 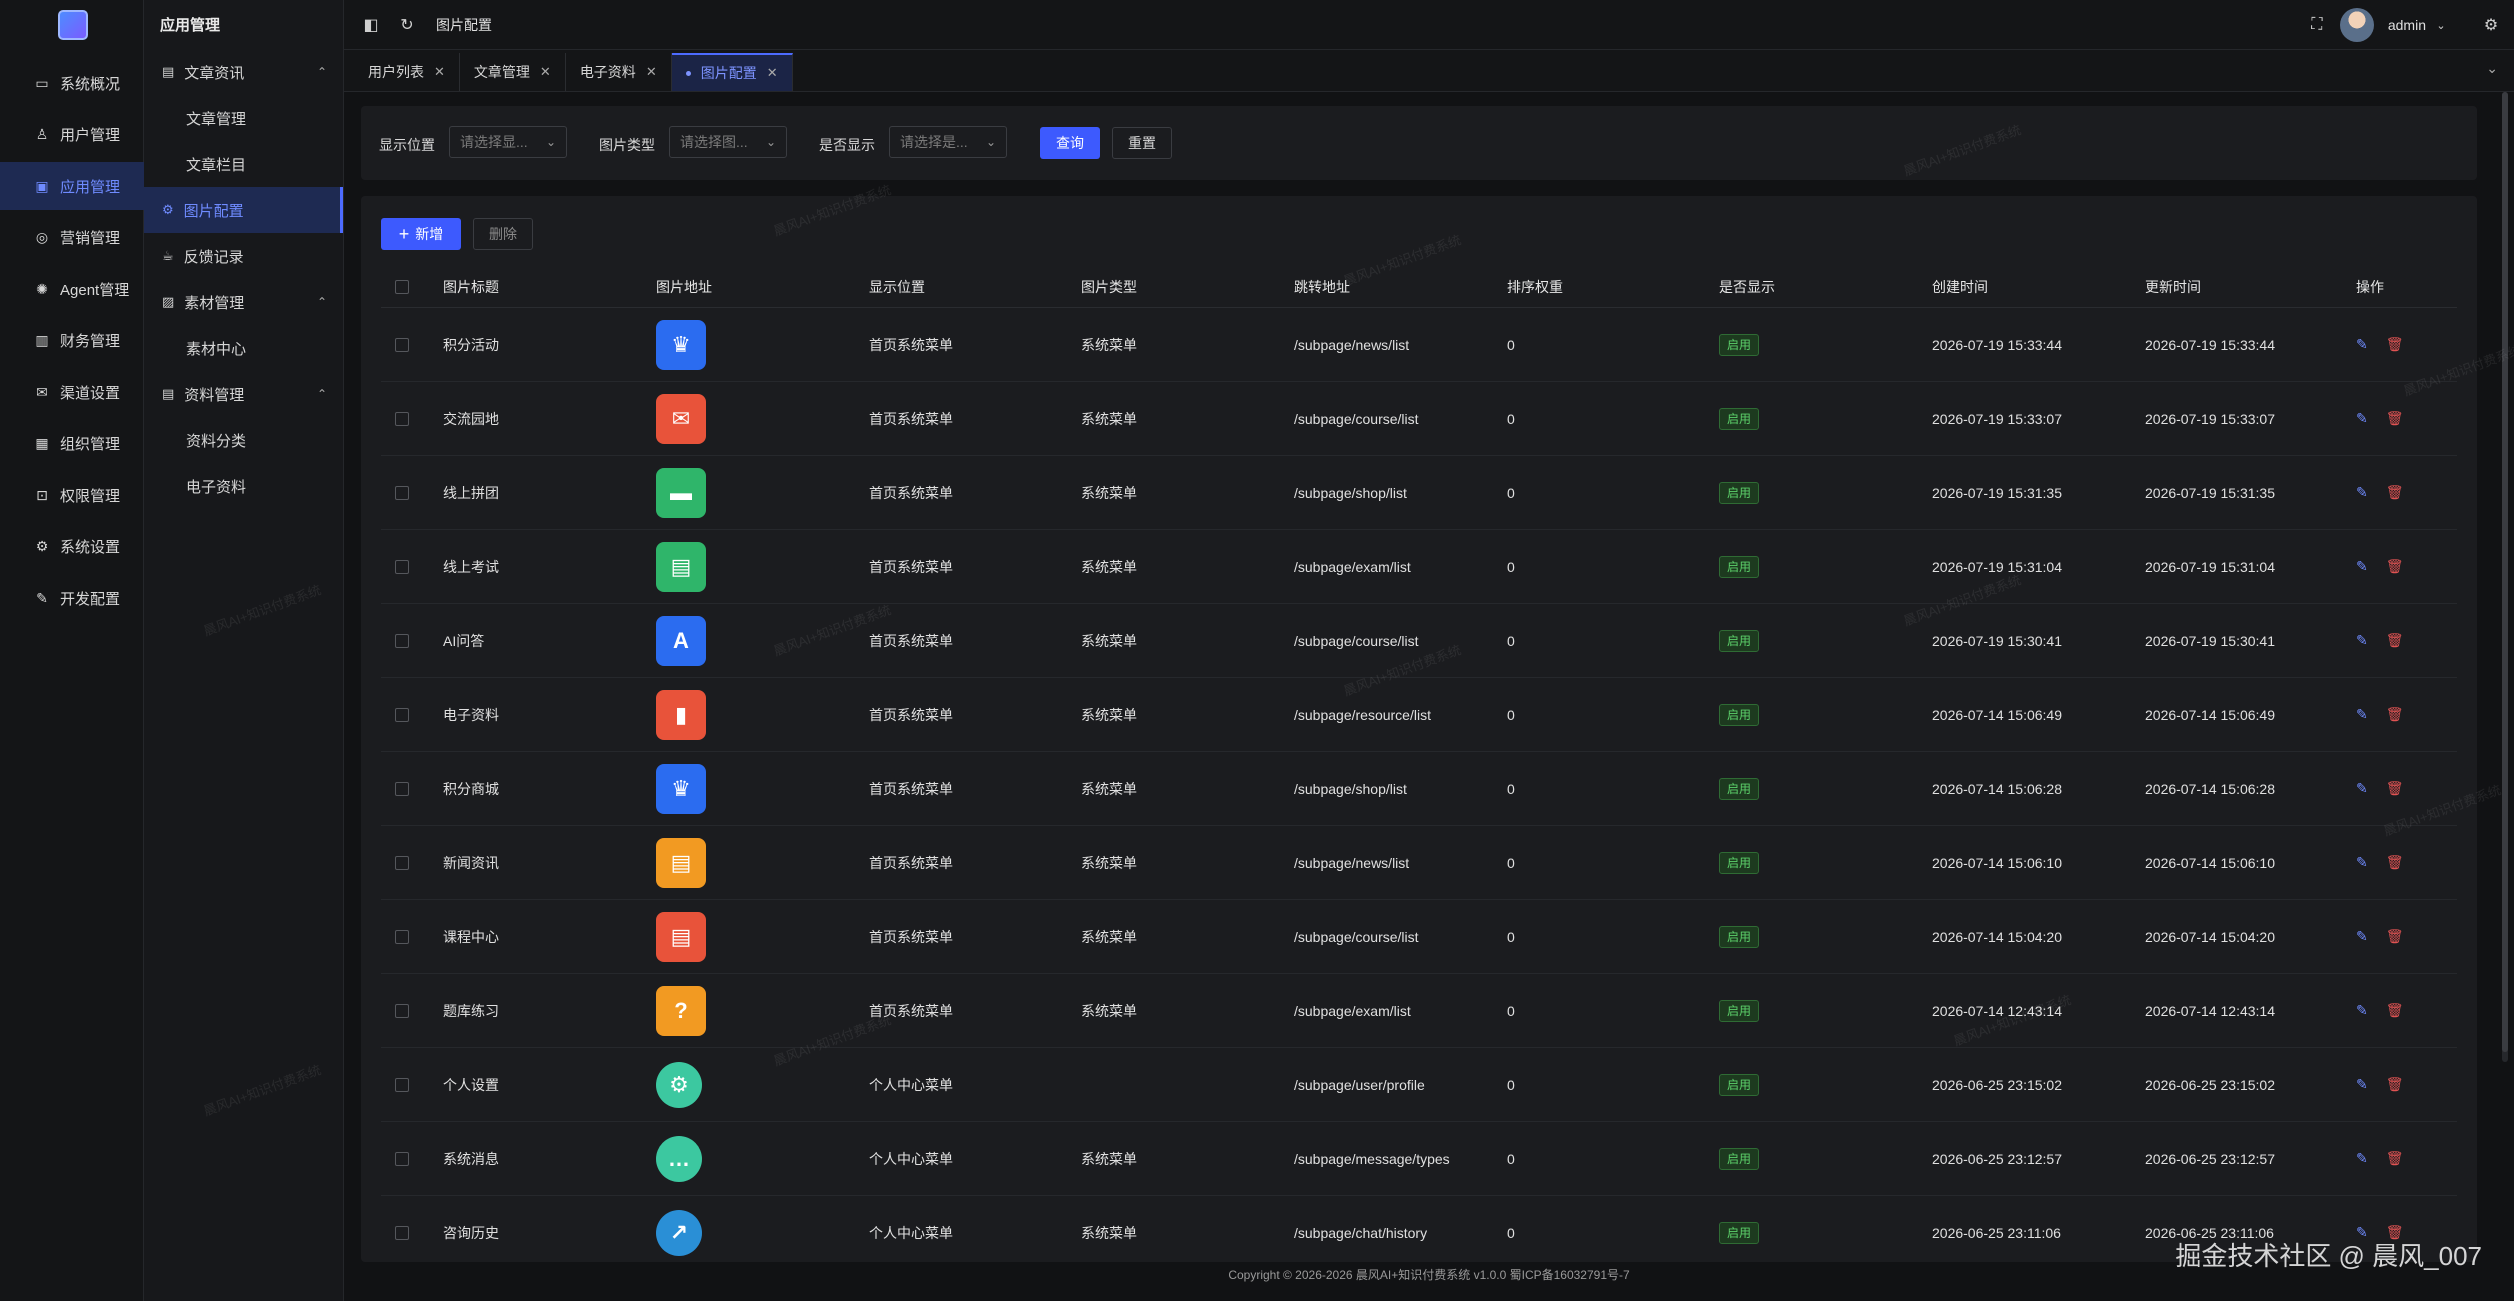 What do you see at coordinates (508, 142) in the screenshot?
I see `position-filter-select: 请选择显... ⌄` at bounding box center [508, 142].